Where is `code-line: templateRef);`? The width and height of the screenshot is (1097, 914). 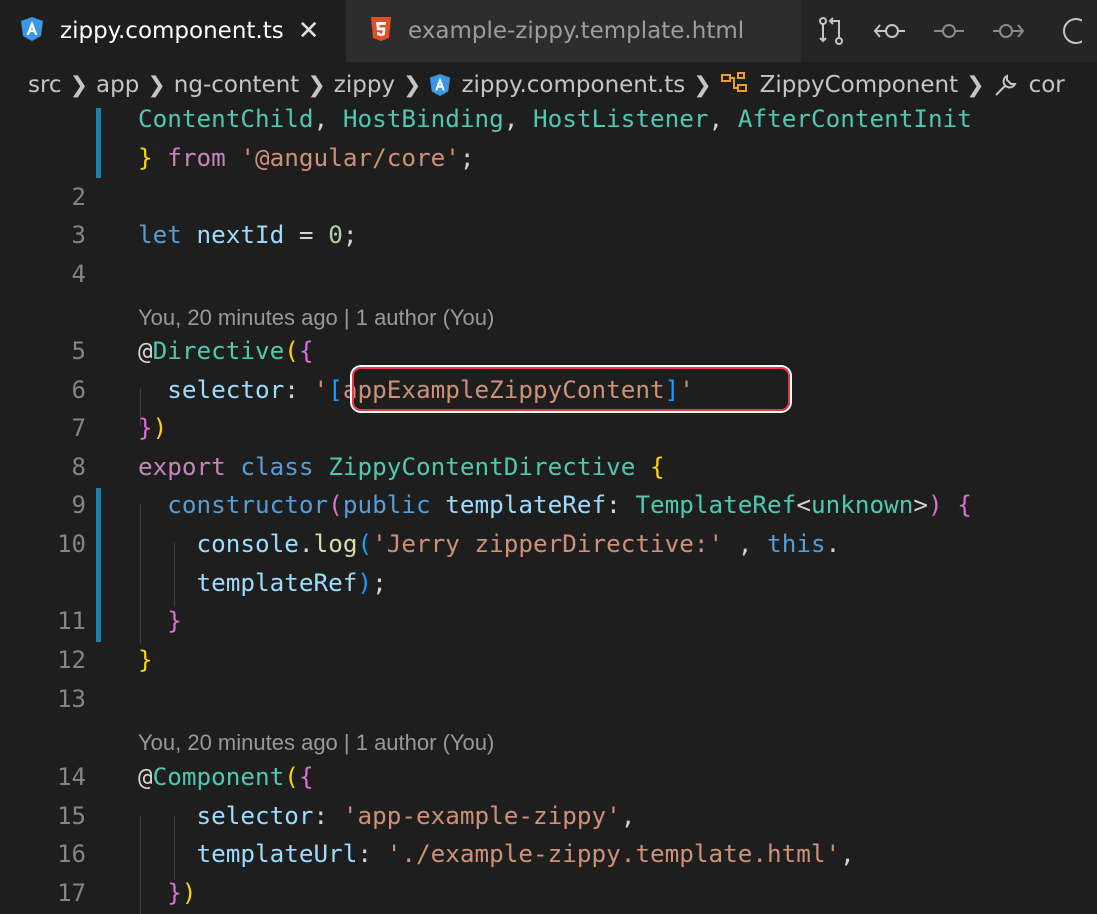 code-line: templateRef); is located at coordinates (262, 582).